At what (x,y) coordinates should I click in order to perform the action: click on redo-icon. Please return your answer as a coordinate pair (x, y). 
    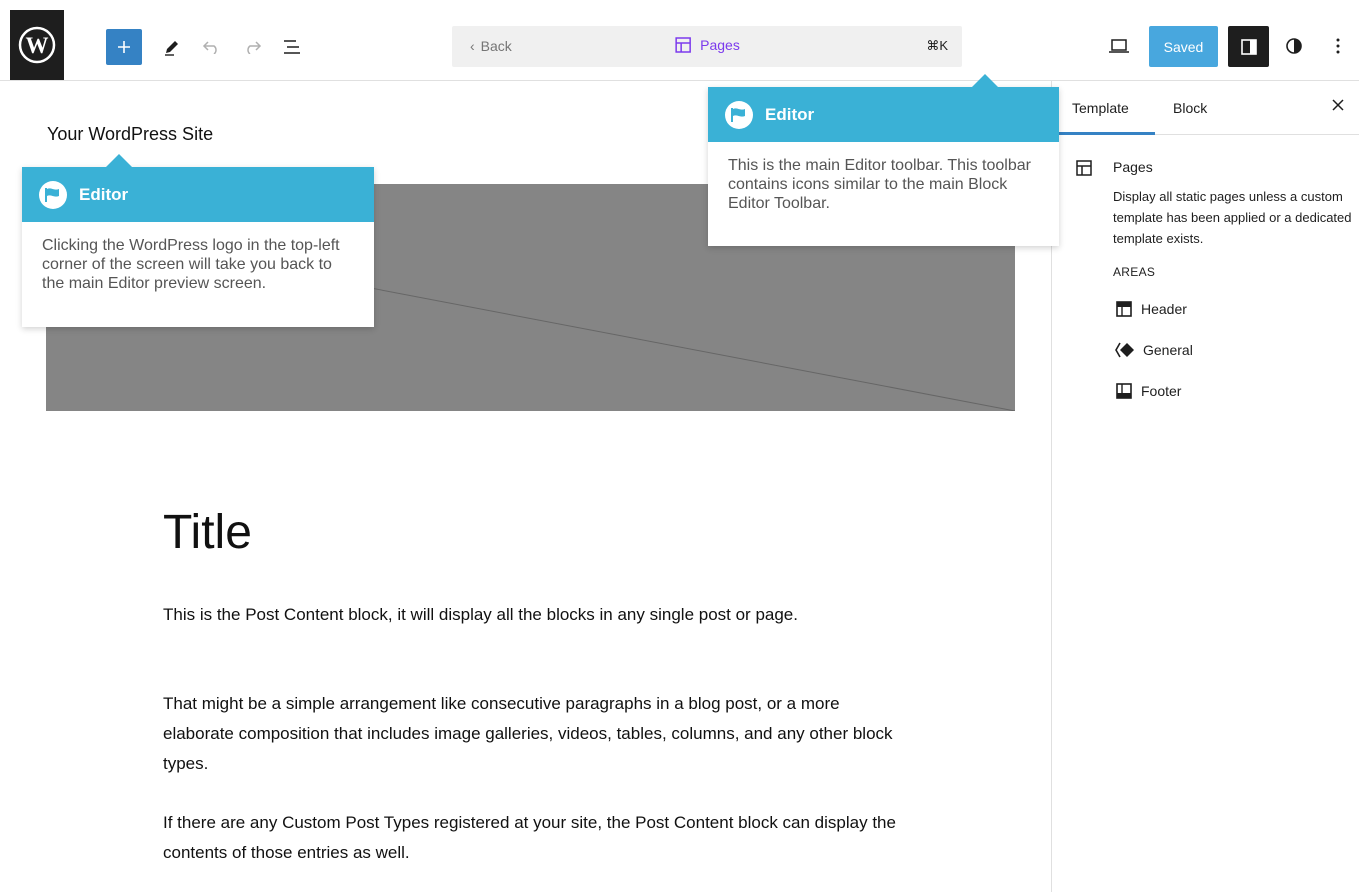
    Looking at the image, I should click on (254, 47).